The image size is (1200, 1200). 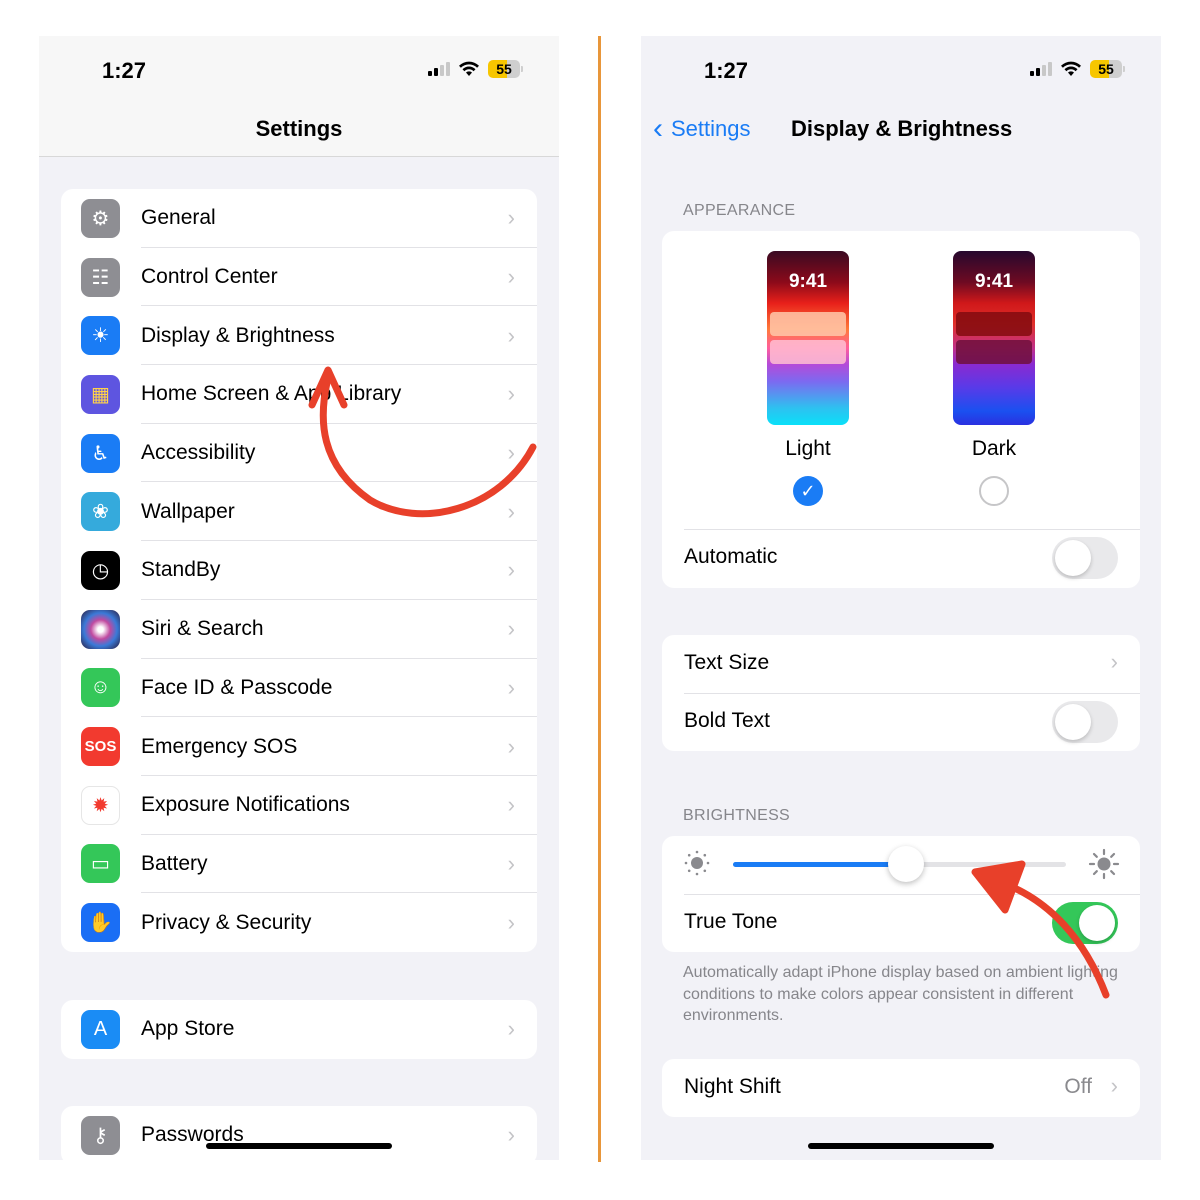 I want to click on true-tone-row: True Tone, so click(x=901, y=923).